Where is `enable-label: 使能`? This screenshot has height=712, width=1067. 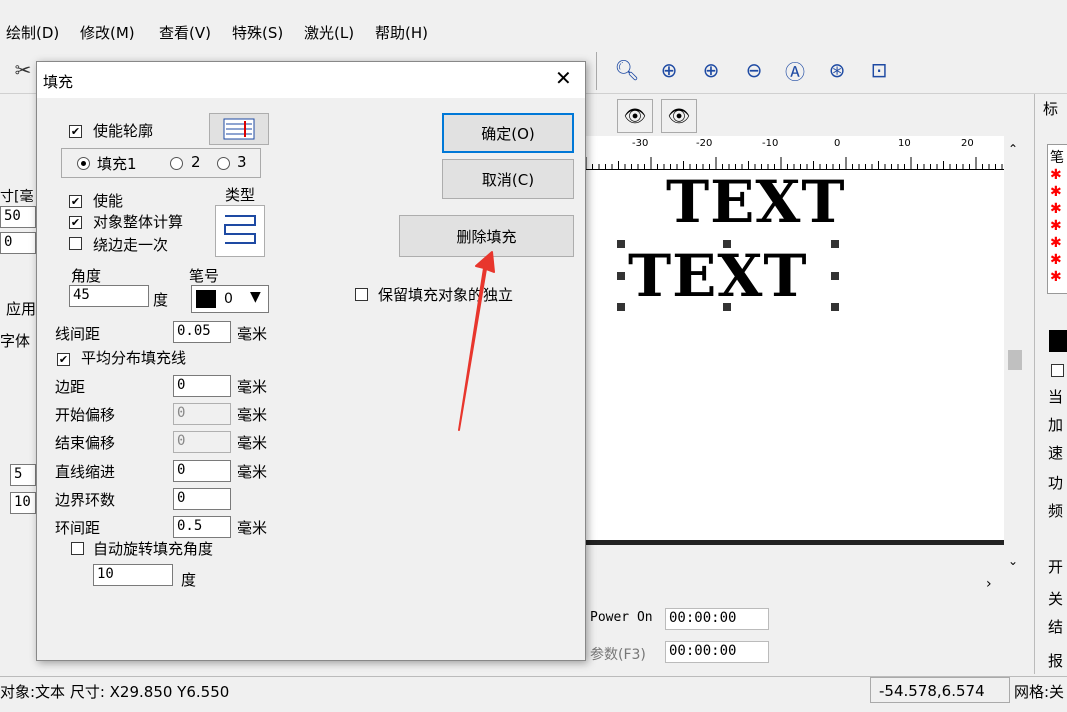 enable-label: 使能 is located at coordinates (108, 201).